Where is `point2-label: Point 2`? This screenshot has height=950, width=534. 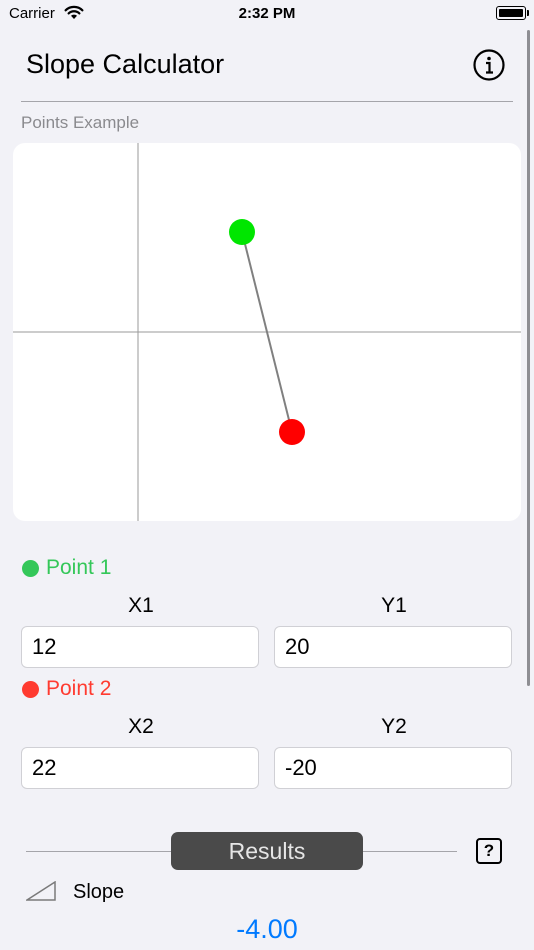
point2-label: Point 2 is located at coordinates (66, 689).